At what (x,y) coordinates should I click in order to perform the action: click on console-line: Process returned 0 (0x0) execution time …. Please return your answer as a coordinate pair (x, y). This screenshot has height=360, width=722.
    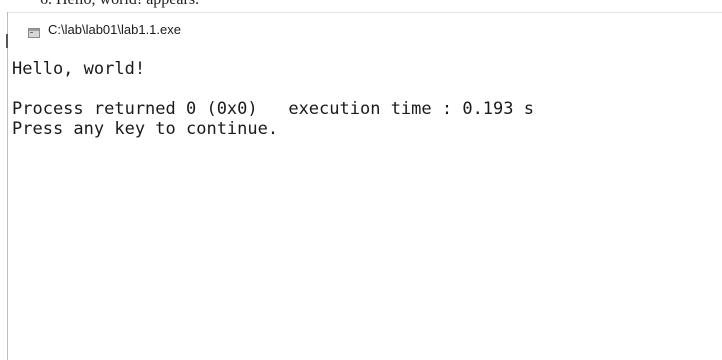
    Looking at the image, I should click on (273, 109).